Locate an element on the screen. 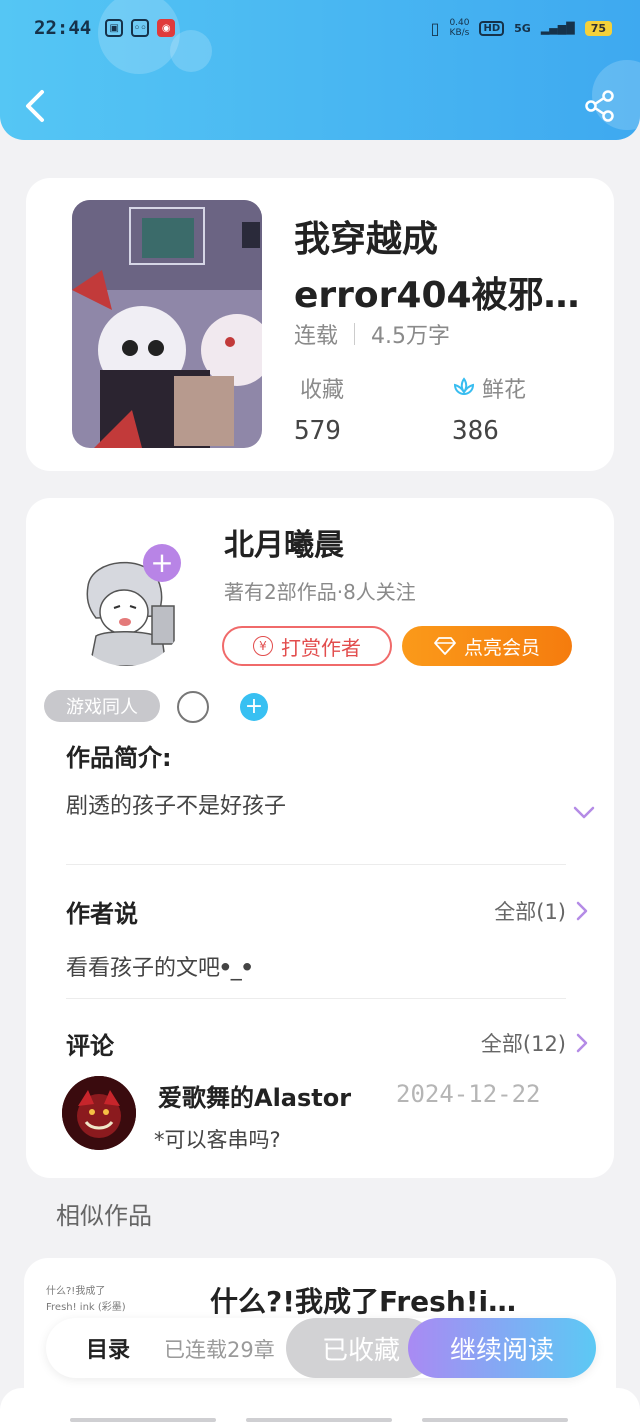 This screenshot has height=1425, width=640. status-right: ▯ 0.40 KB/s HD 5G ▂▄▆█ 75 is located at coordinates (521, 28).